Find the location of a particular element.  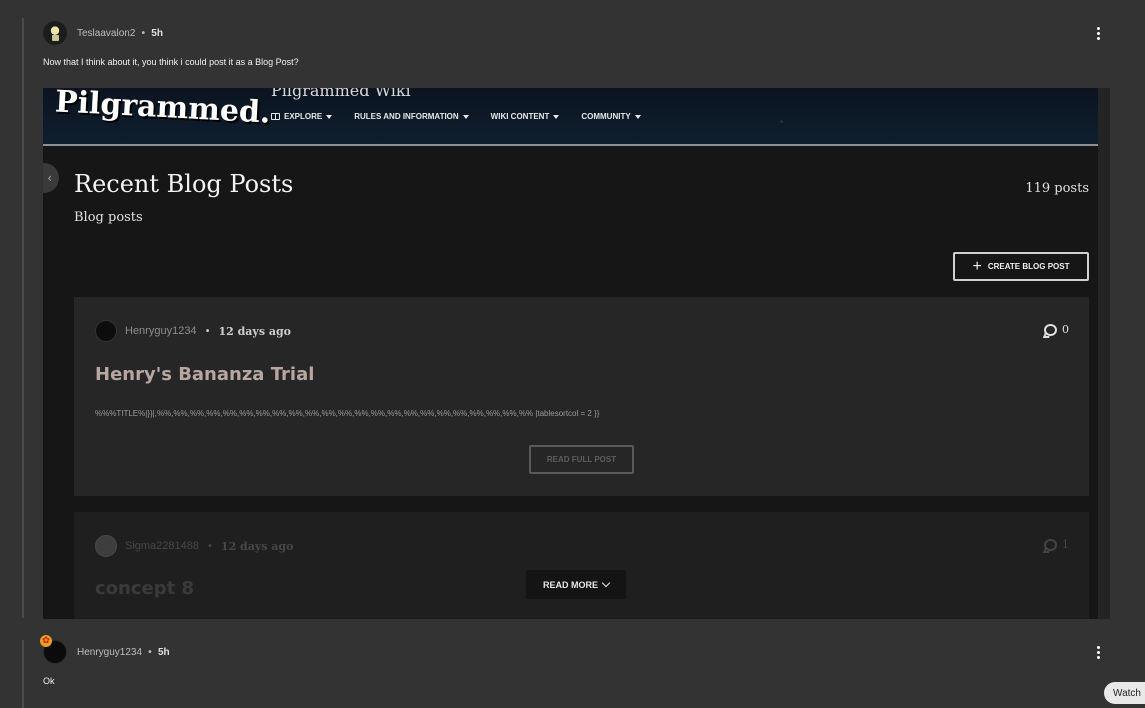

blog-post-card: Sigma2281488 • 12 days ago 1 concept 8 is located at coordinates (581, 565).